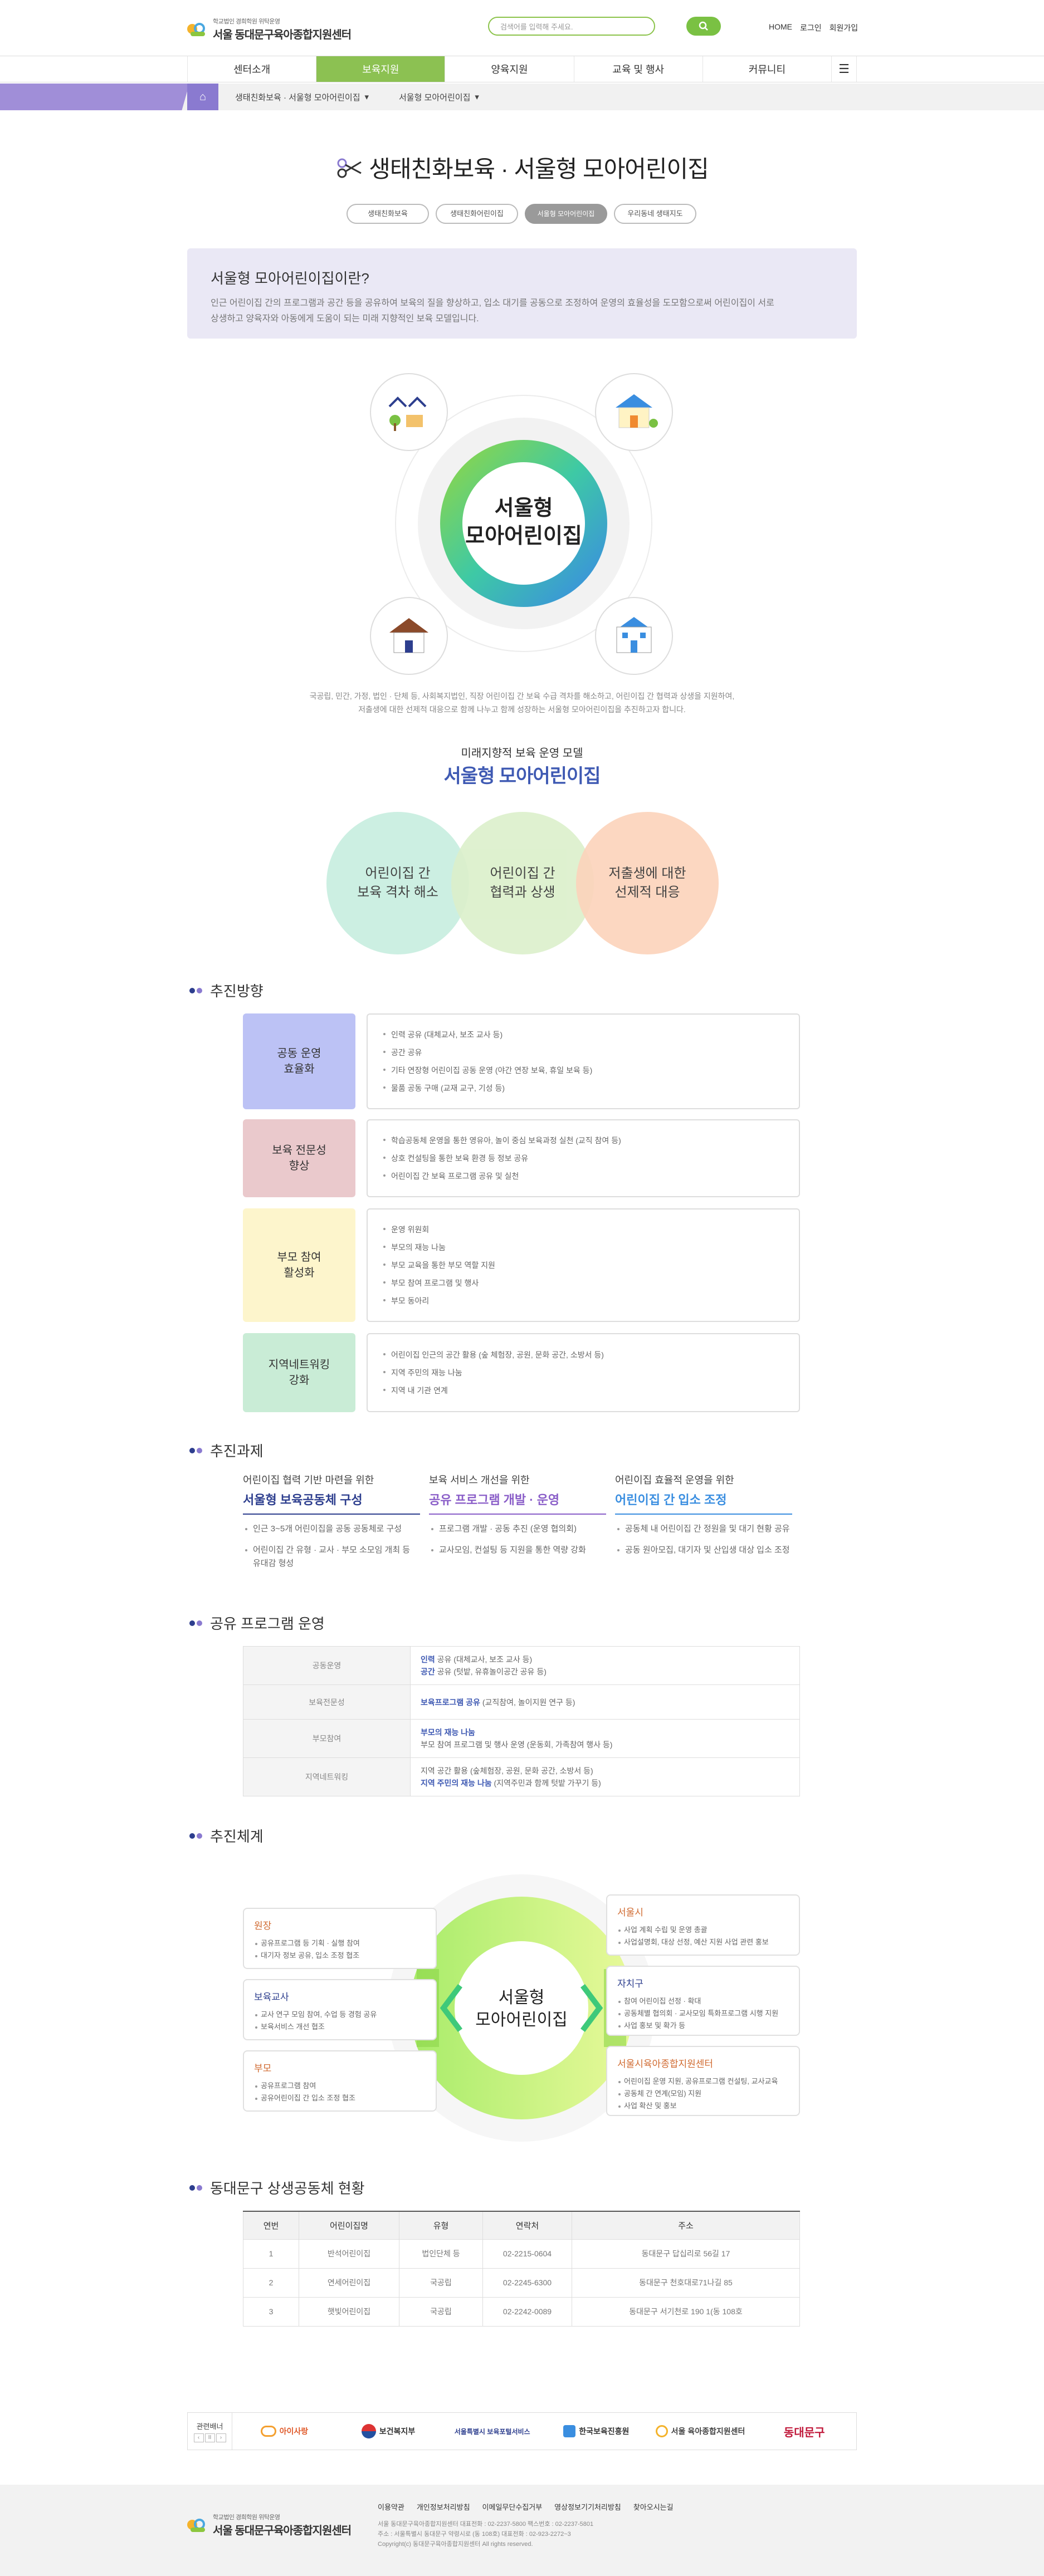  What do you see at coordinates (566, 214) in the screenshot?
I see `tab-moa-daycare: 서울형 모아어린이집` at bounding box center [566, 214].